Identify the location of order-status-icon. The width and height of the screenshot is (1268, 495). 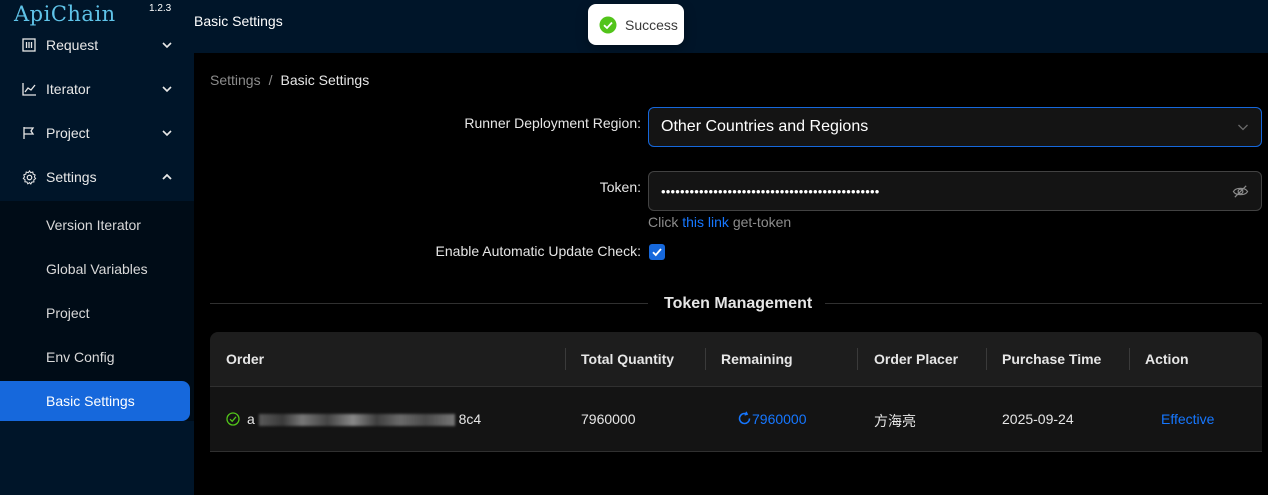
(233, 420).